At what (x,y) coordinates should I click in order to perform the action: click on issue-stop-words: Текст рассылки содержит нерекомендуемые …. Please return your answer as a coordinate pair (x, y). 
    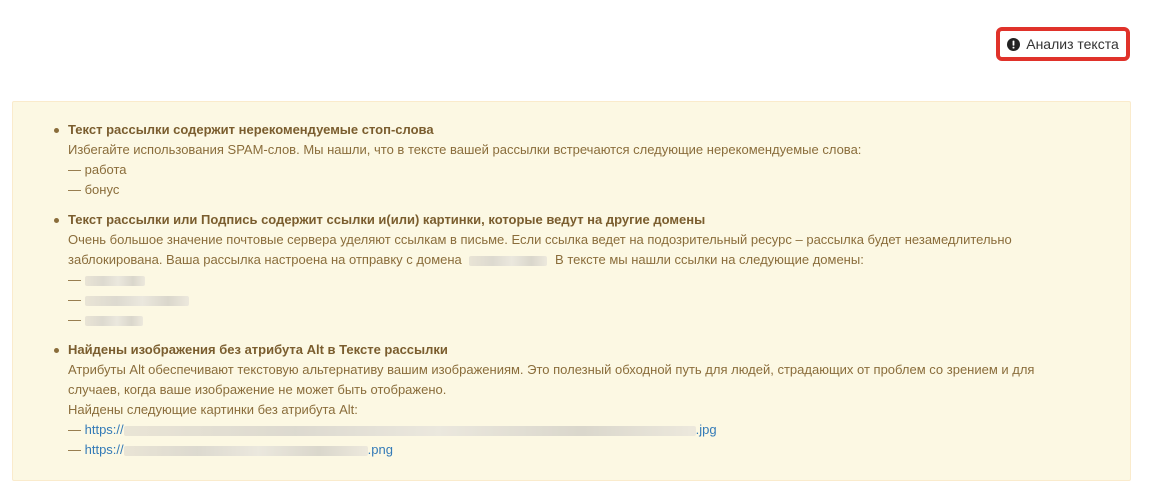
    Looking at the image, I should click on (458, 160).